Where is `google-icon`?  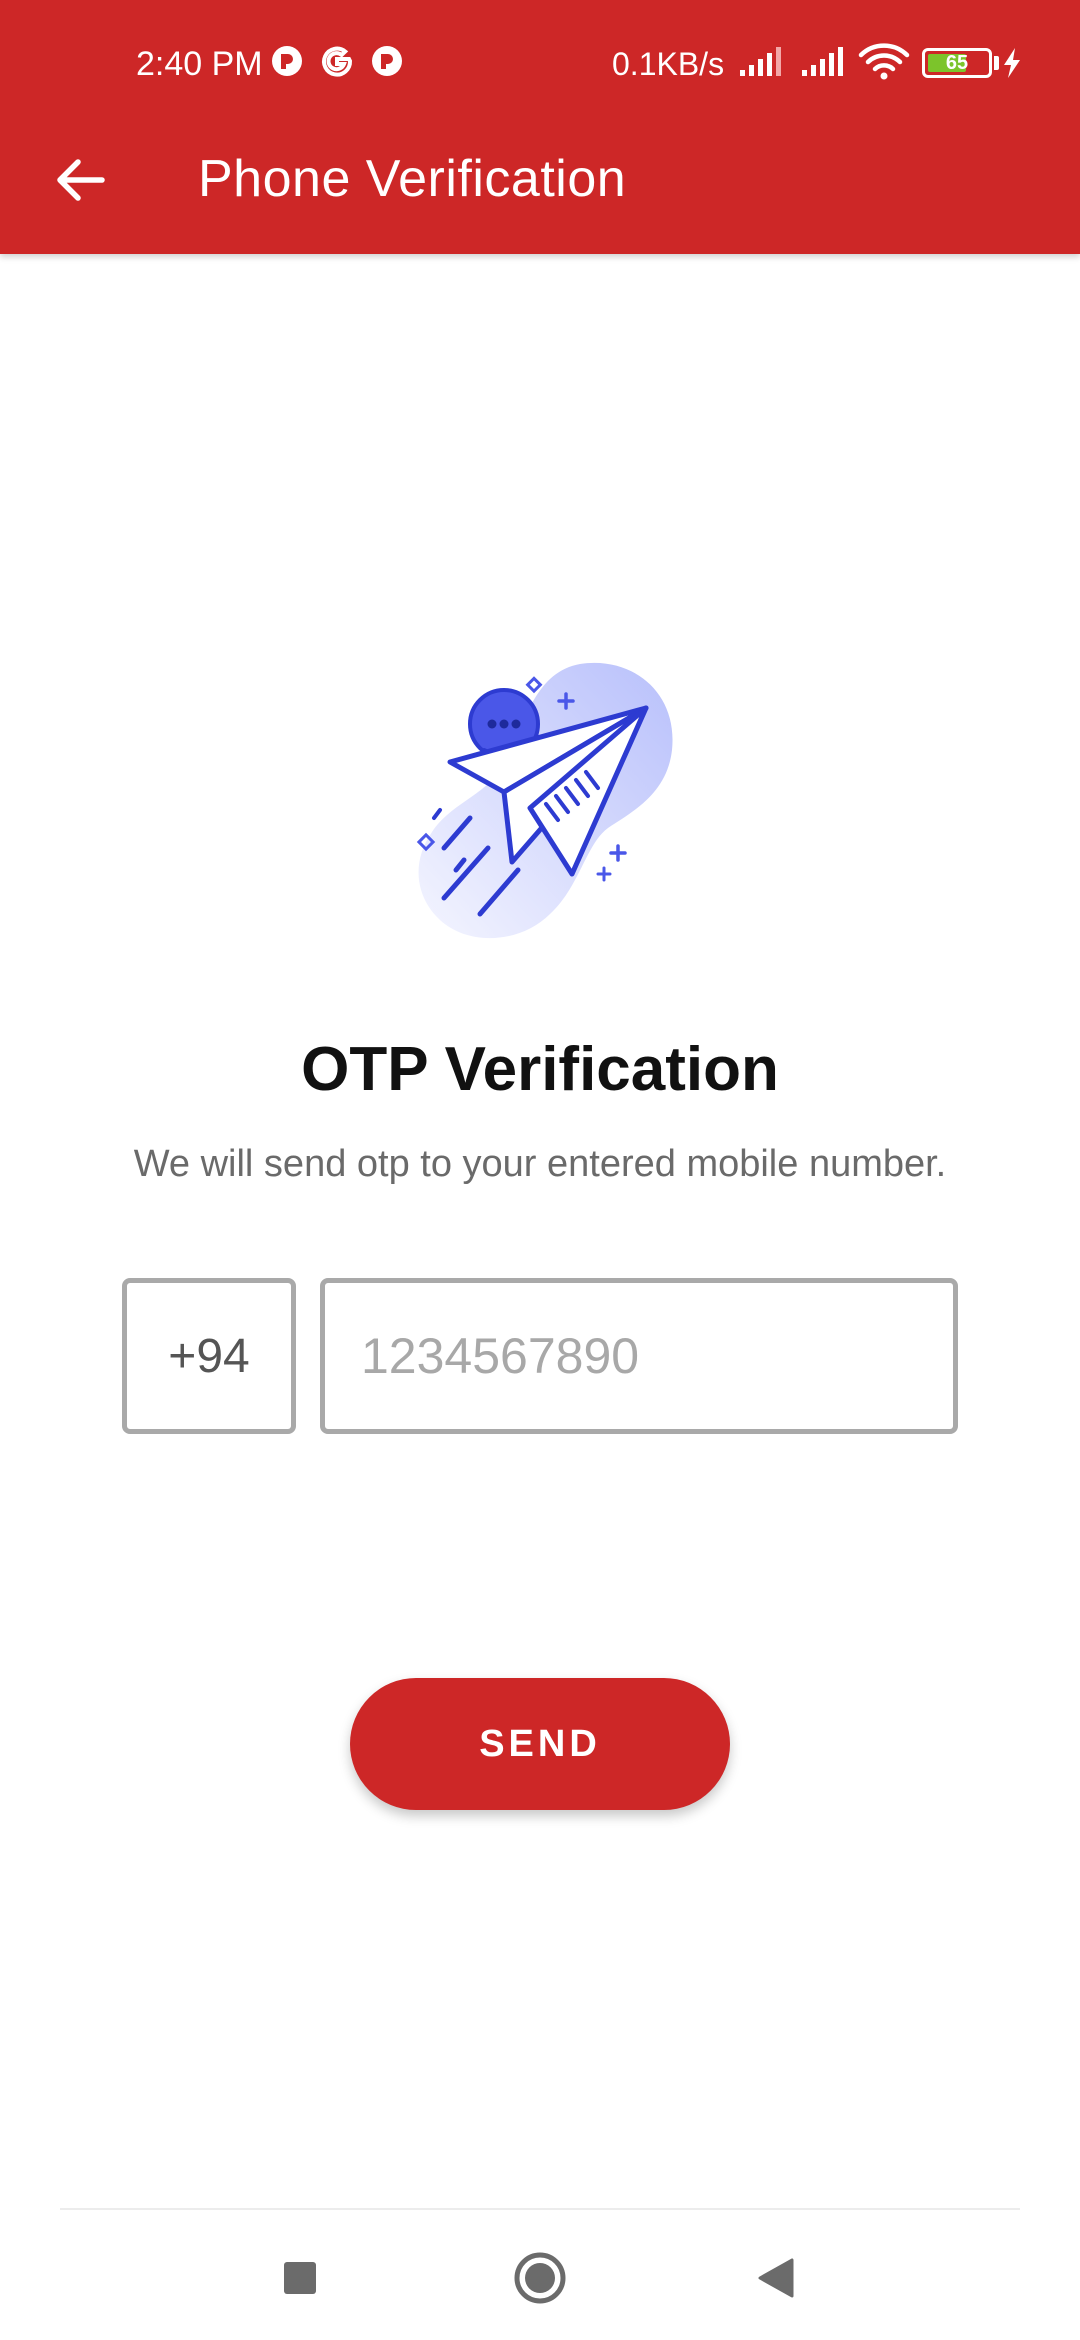
google-icon is located at coordinates (337, 61).